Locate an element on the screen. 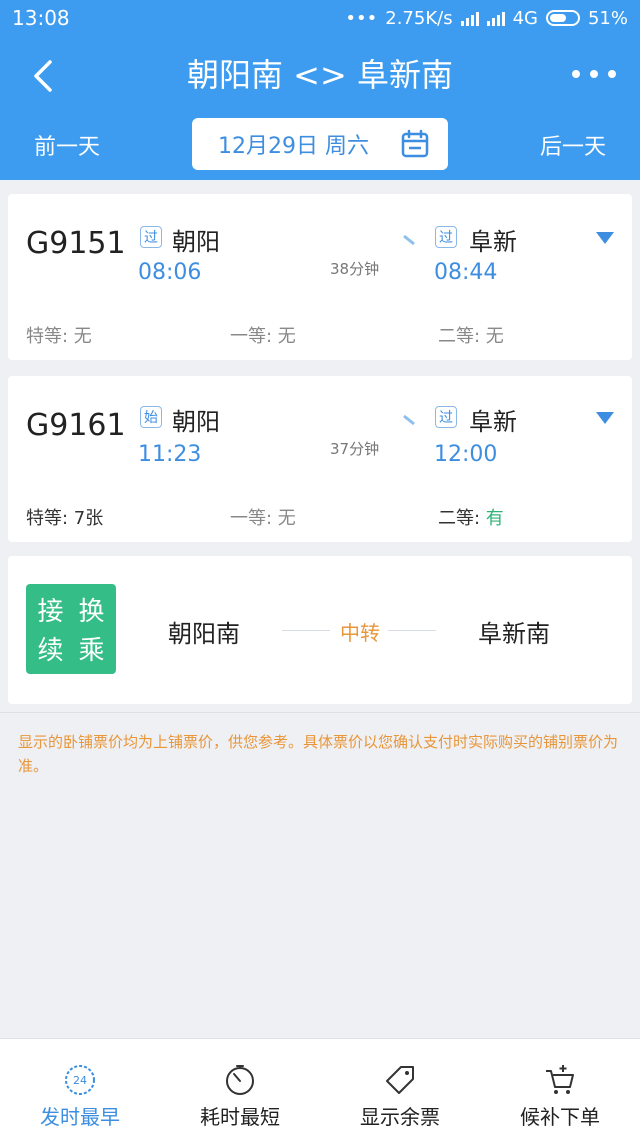 This screenshot has width=640, height=1138. sort-earliest-departure-button: 24 发时最早 is located at coordinates (80, 1088).